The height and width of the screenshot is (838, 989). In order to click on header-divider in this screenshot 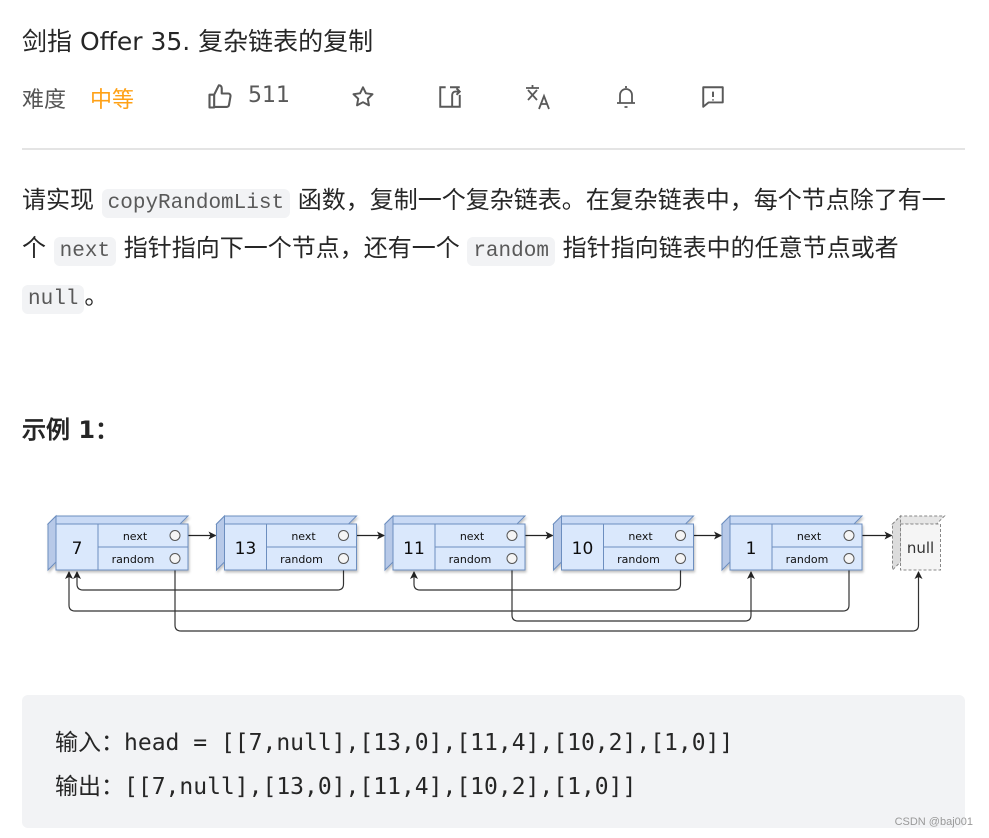, I will do `click(493, 149)`.